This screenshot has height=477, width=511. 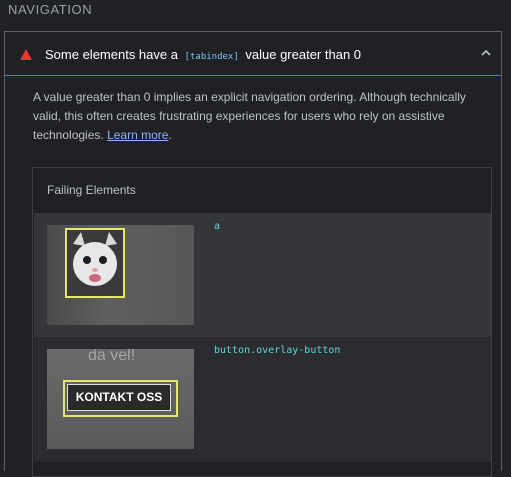 I want to click on element-screenshot, so click(x=120, y=275).